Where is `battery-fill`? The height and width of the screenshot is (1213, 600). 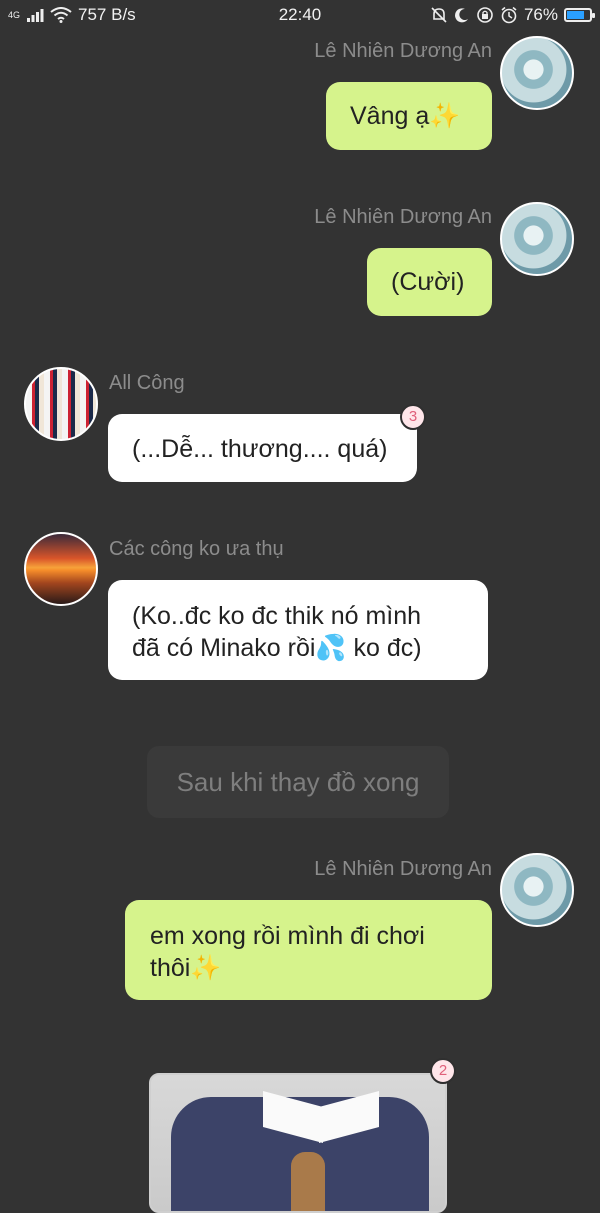
battery-fill is located at coordinates (575, 15).